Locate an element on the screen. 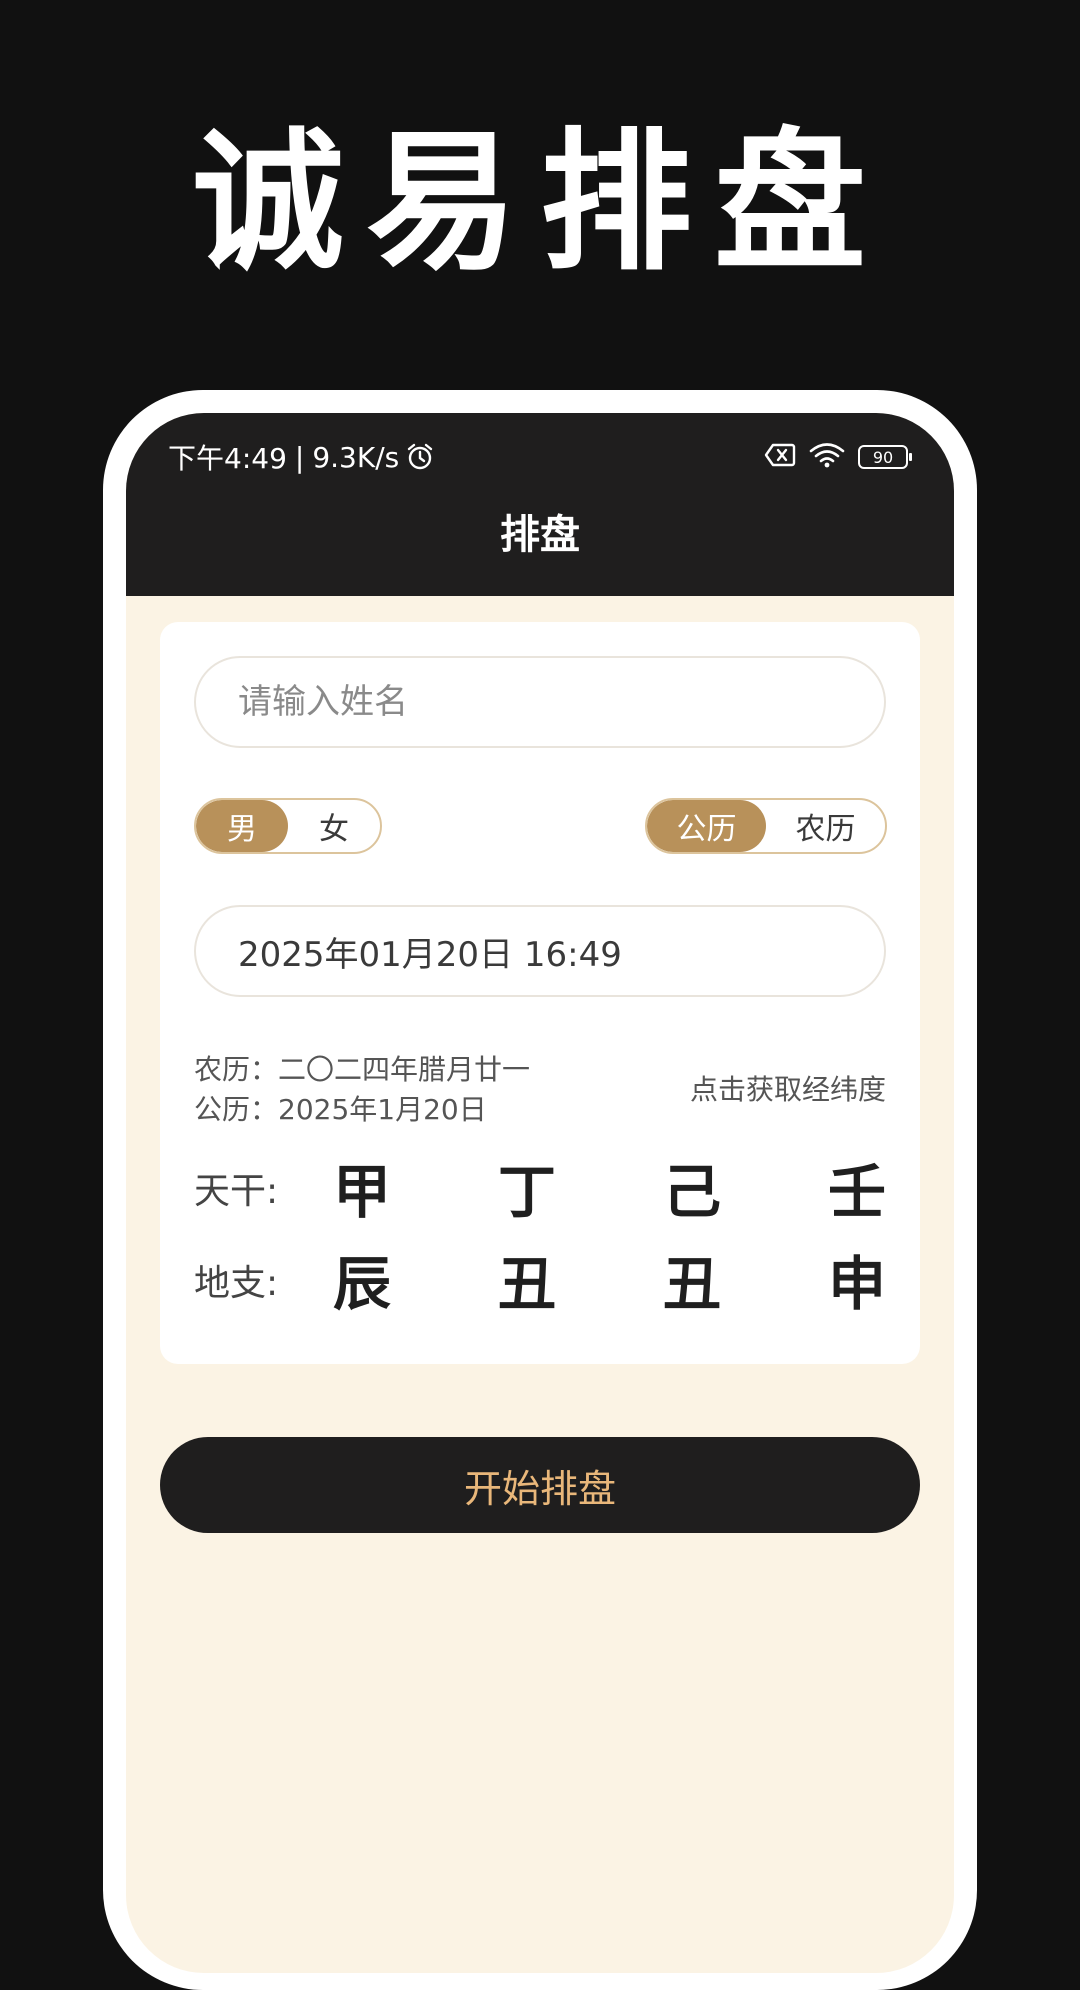 The width and height of the screenshot is (1080, 1990). promo-title: 诚易排盘 is located at coordinates (540, 202).